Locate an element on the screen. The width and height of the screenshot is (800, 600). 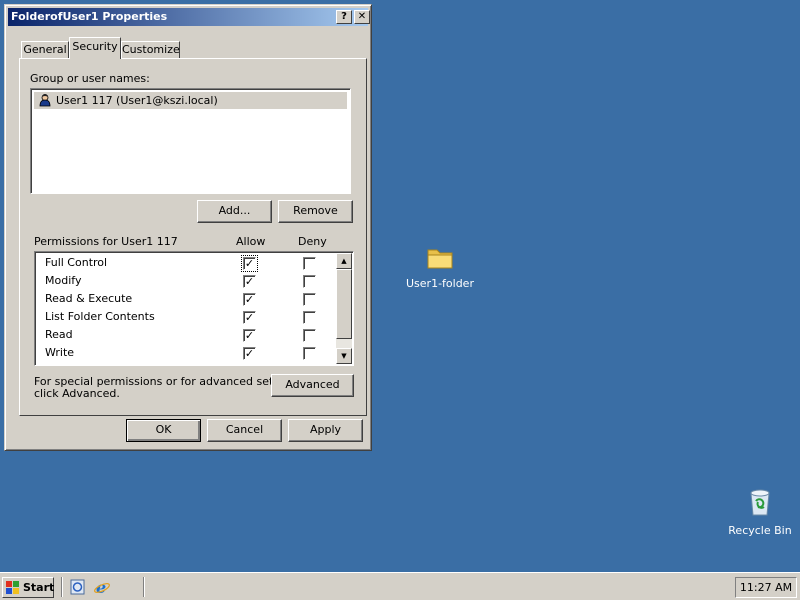
server-manager-icon is located at coordinates (78, 587).